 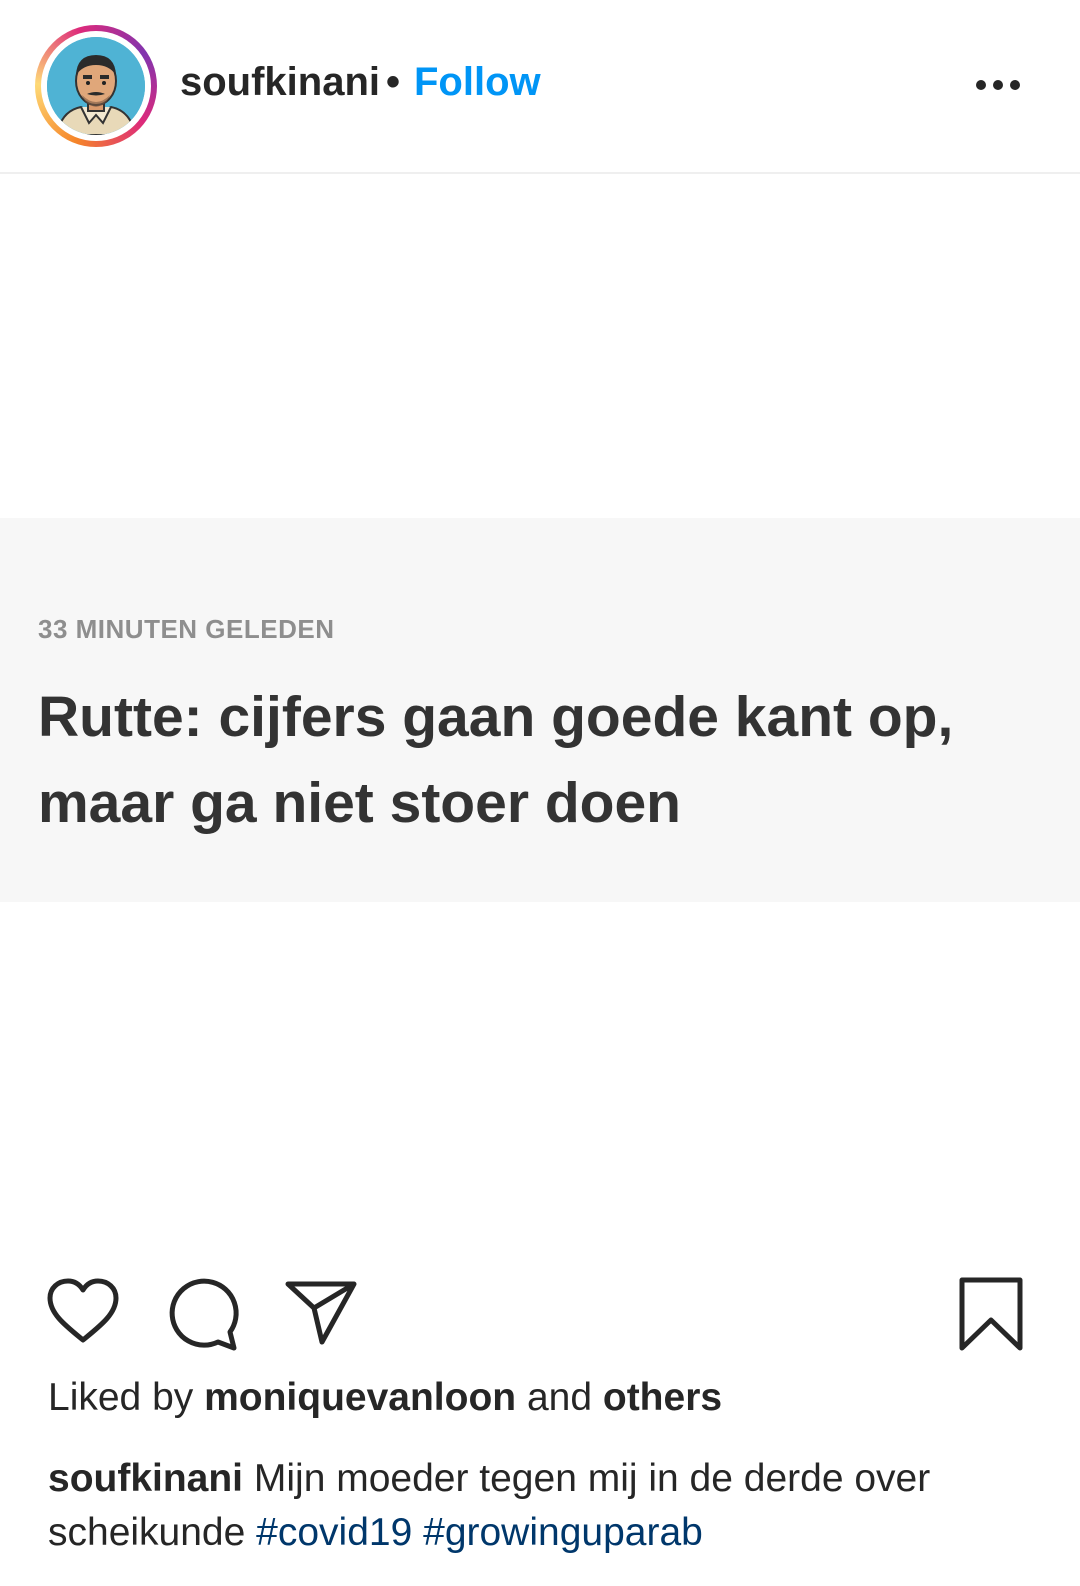 I want to click on liked-by-user: moniquevanloon, so click(x=360, y=1397).